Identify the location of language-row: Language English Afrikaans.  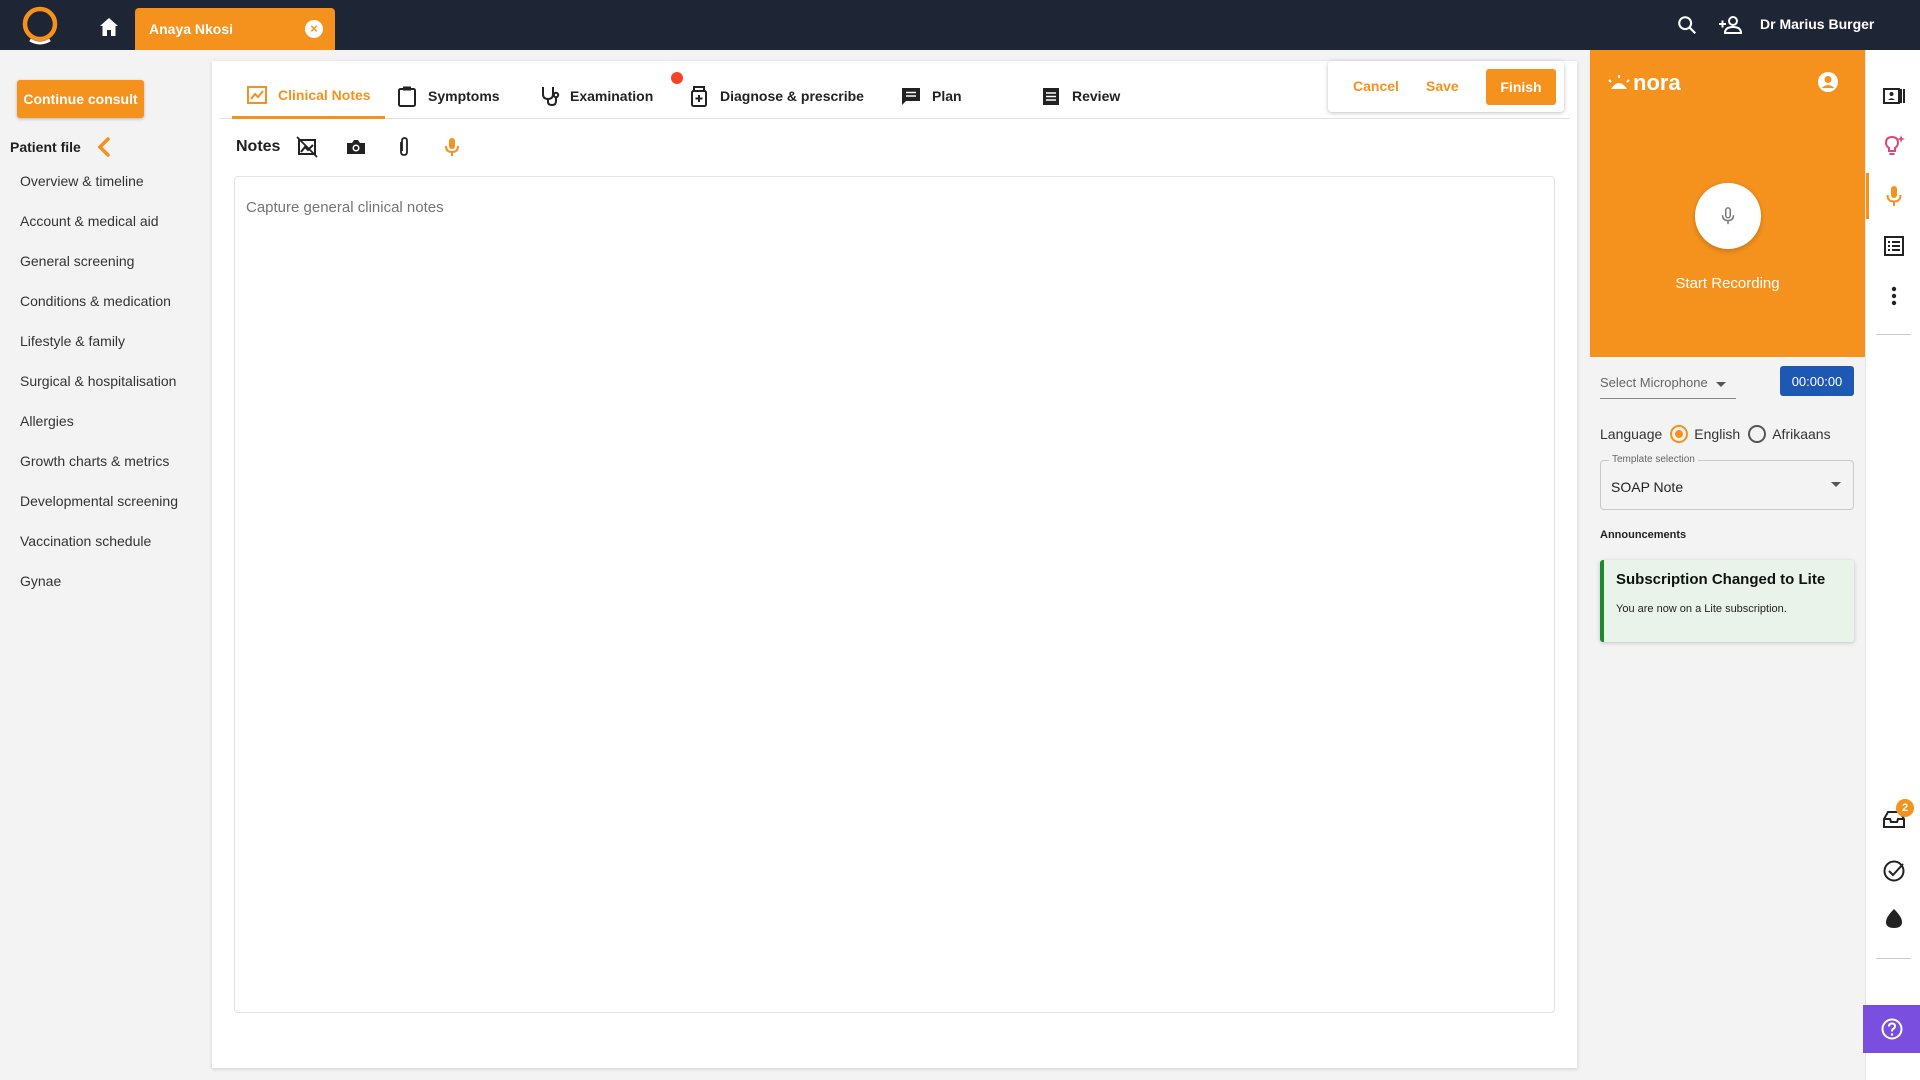
(1715, 434).